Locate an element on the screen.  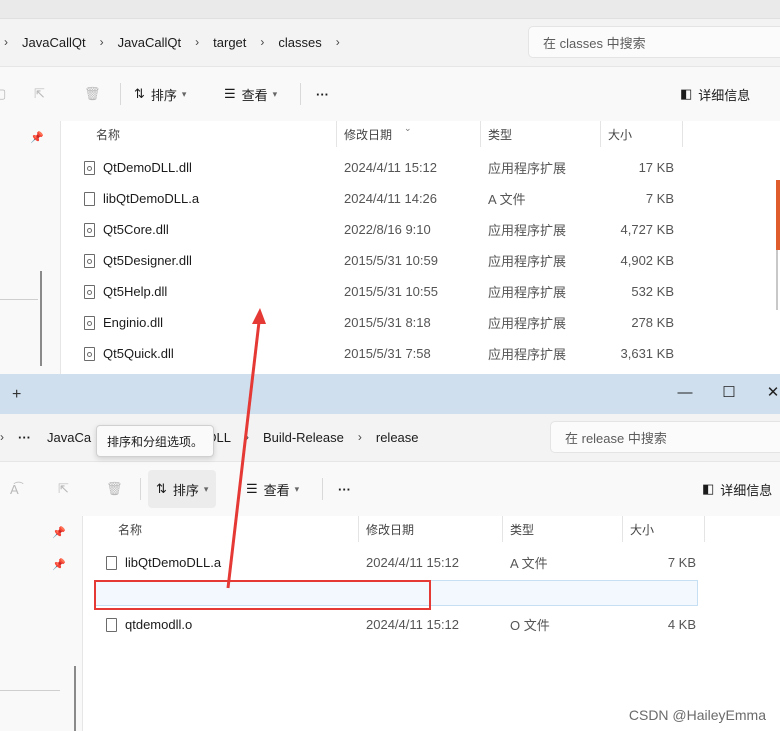
sort-tooltip: 排序和分组选项。 is located at coordinates (155, 441).